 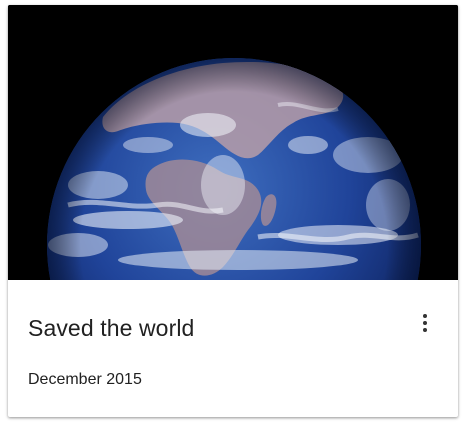 I want to click on card-subtitle-date: December 2015, so click(x=85, y=379).